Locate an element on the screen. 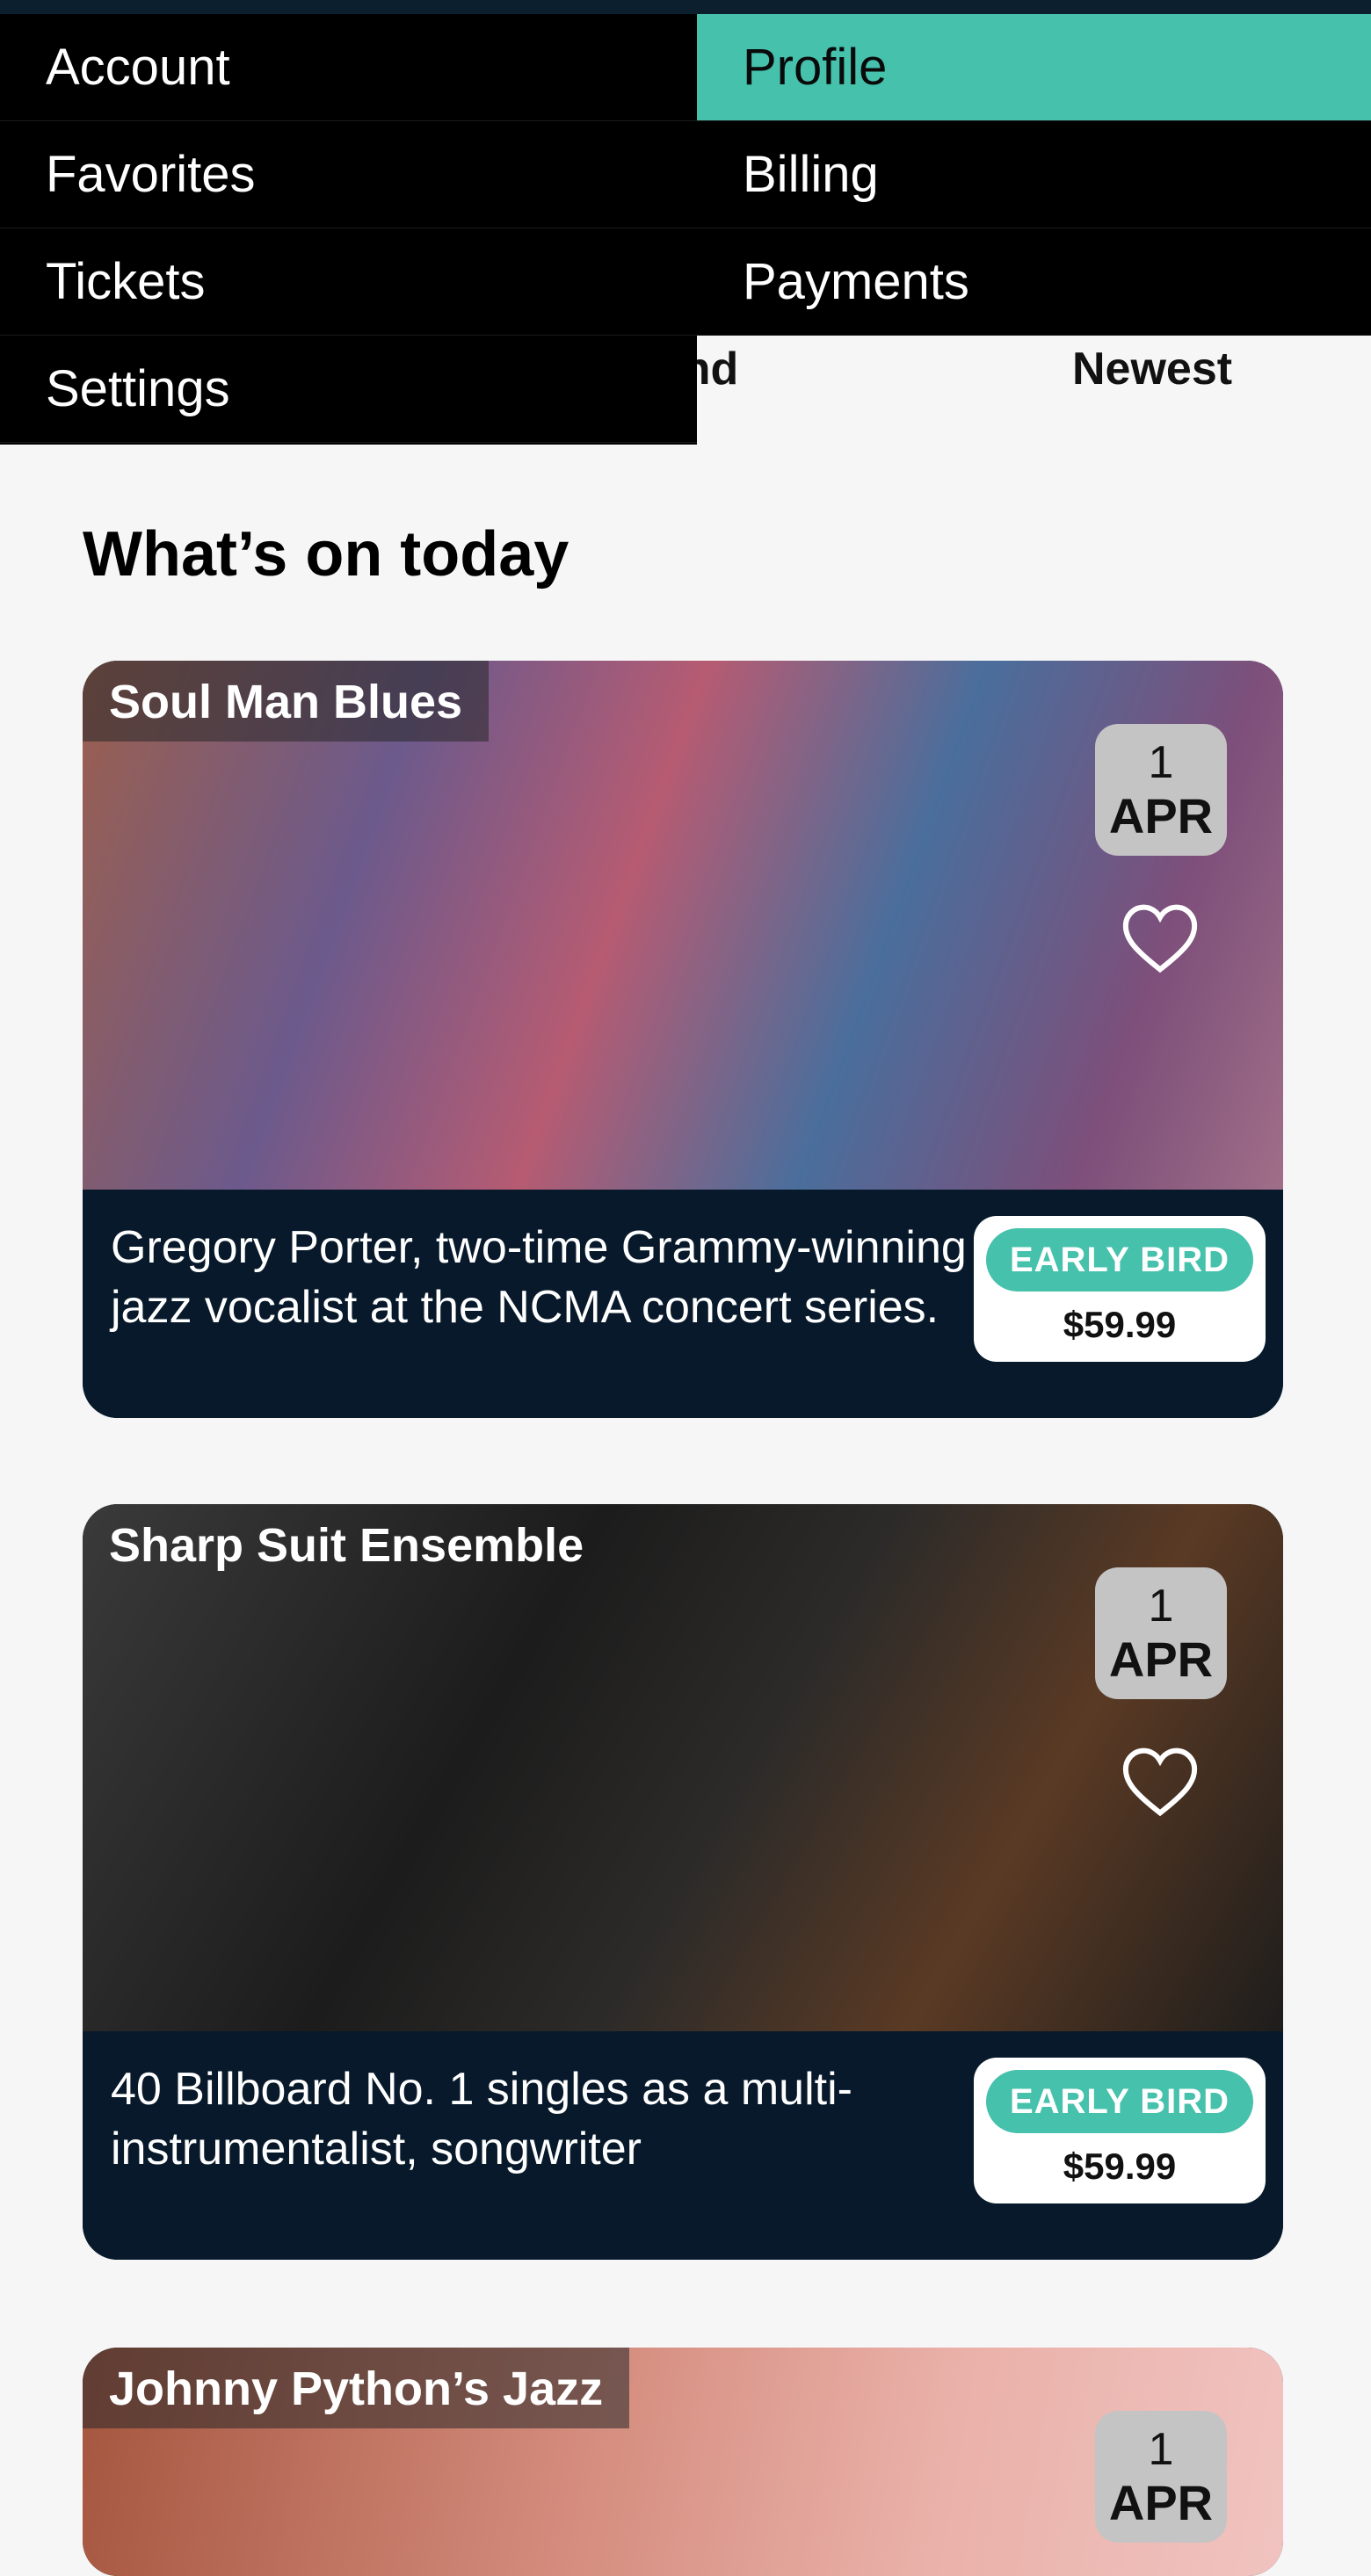 This screenshot has height=2576, width=1371. event-image: Johnny Python’s Jazz 1 APR is located at coordinates (683, 2462).